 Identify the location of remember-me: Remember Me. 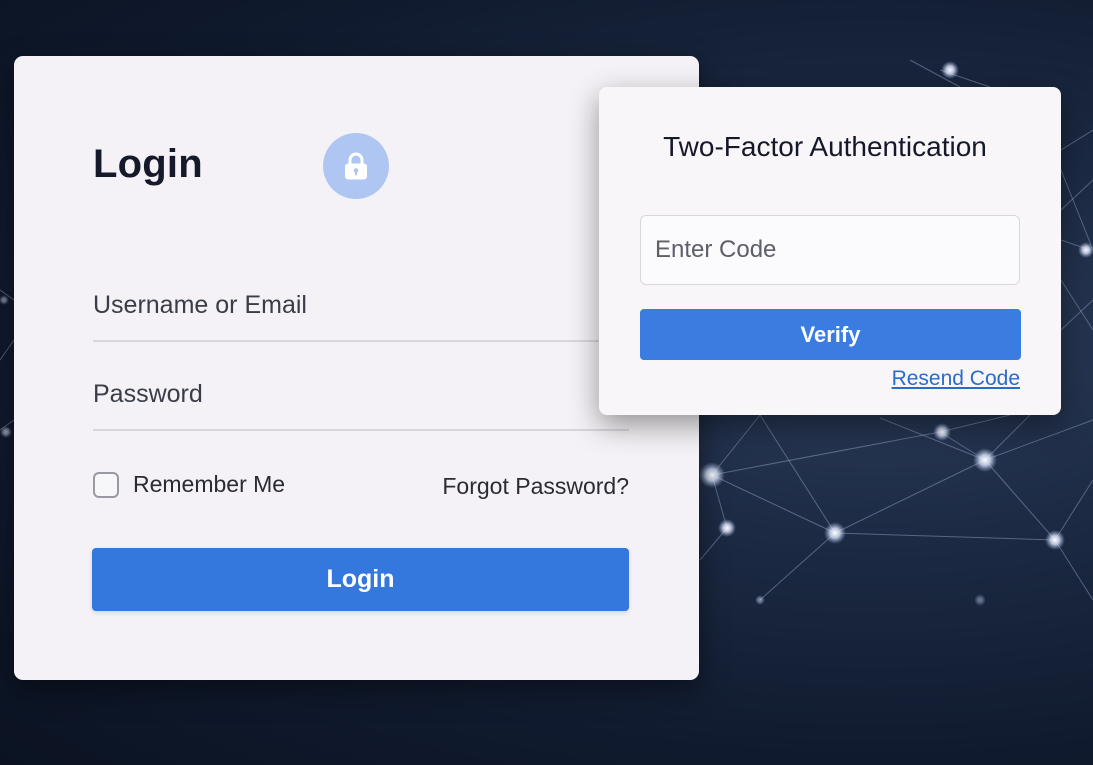
(189, 484).